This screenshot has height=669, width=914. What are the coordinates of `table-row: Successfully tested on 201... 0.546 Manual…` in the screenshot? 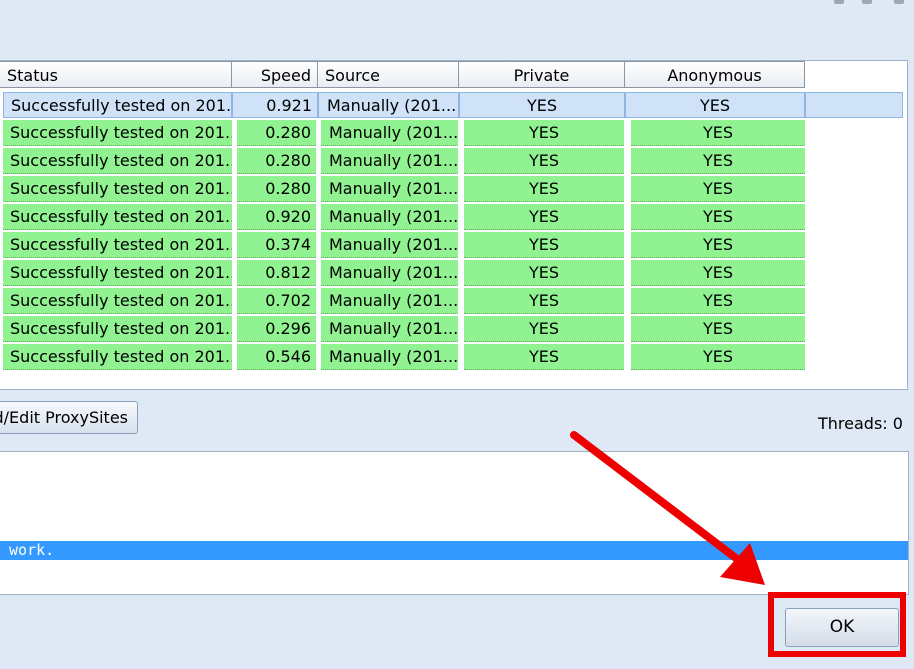 It's located at (453, 357).